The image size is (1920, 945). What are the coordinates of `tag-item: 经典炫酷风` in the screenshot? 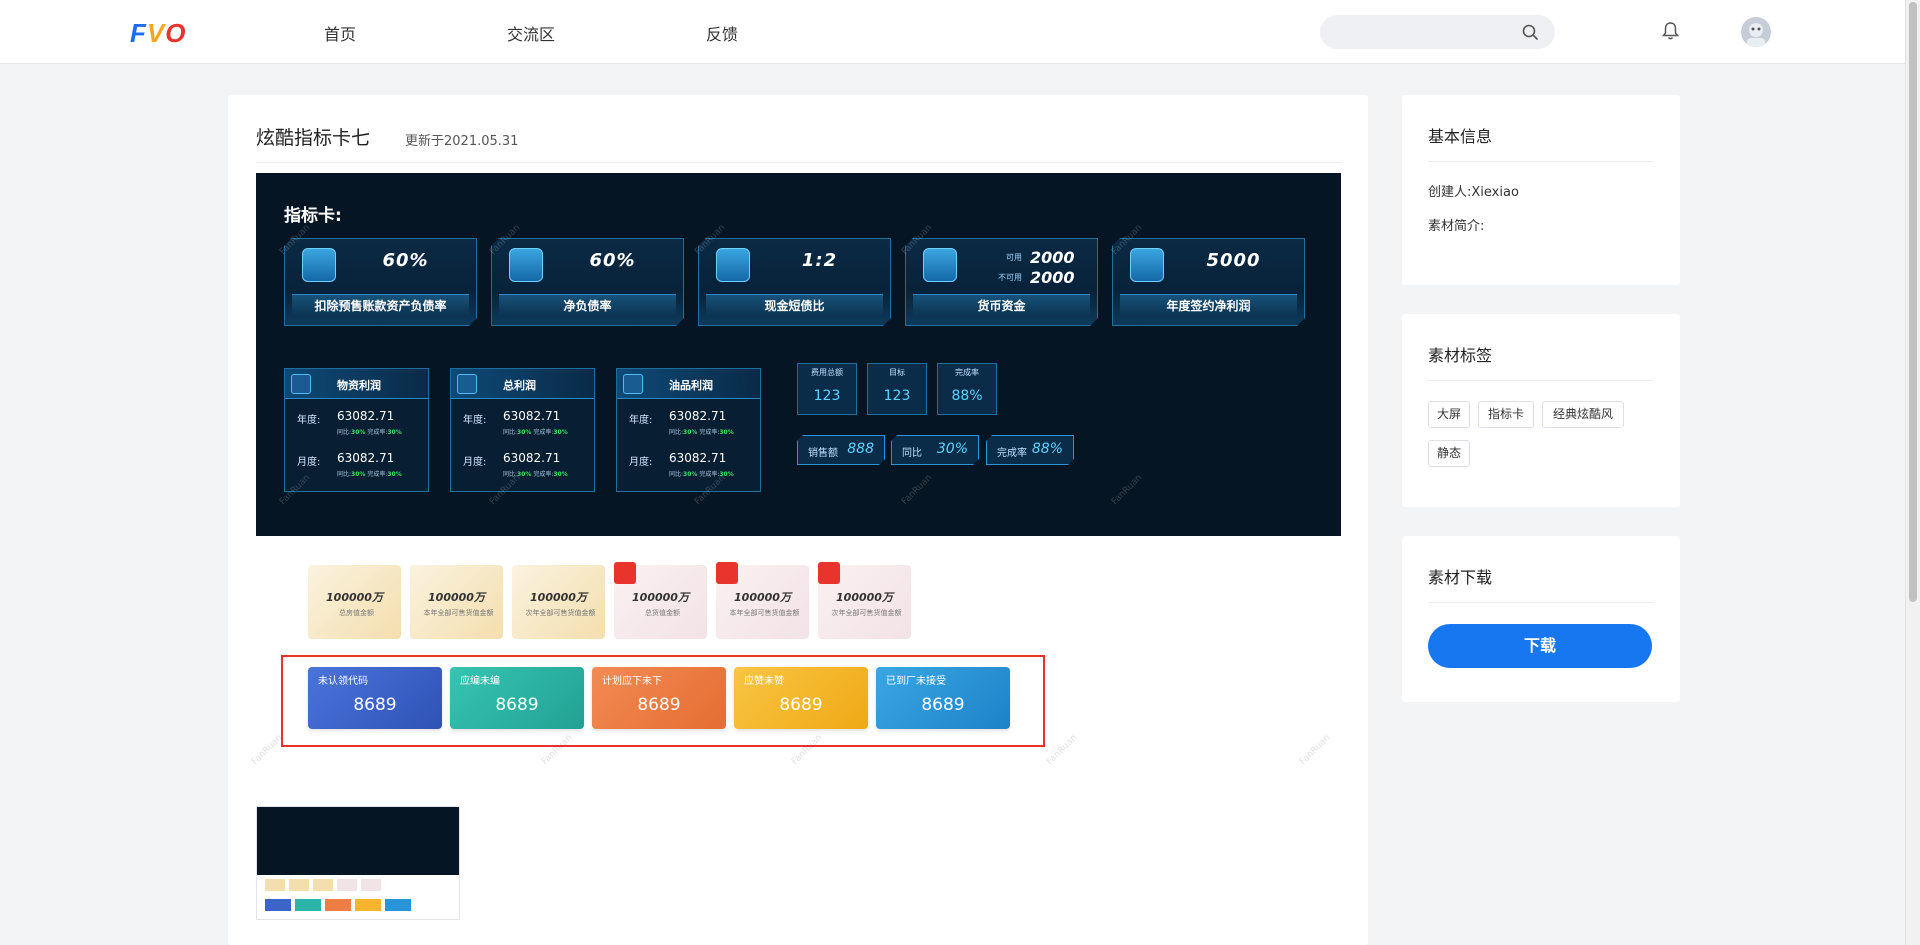 It's located at (1583, 414).